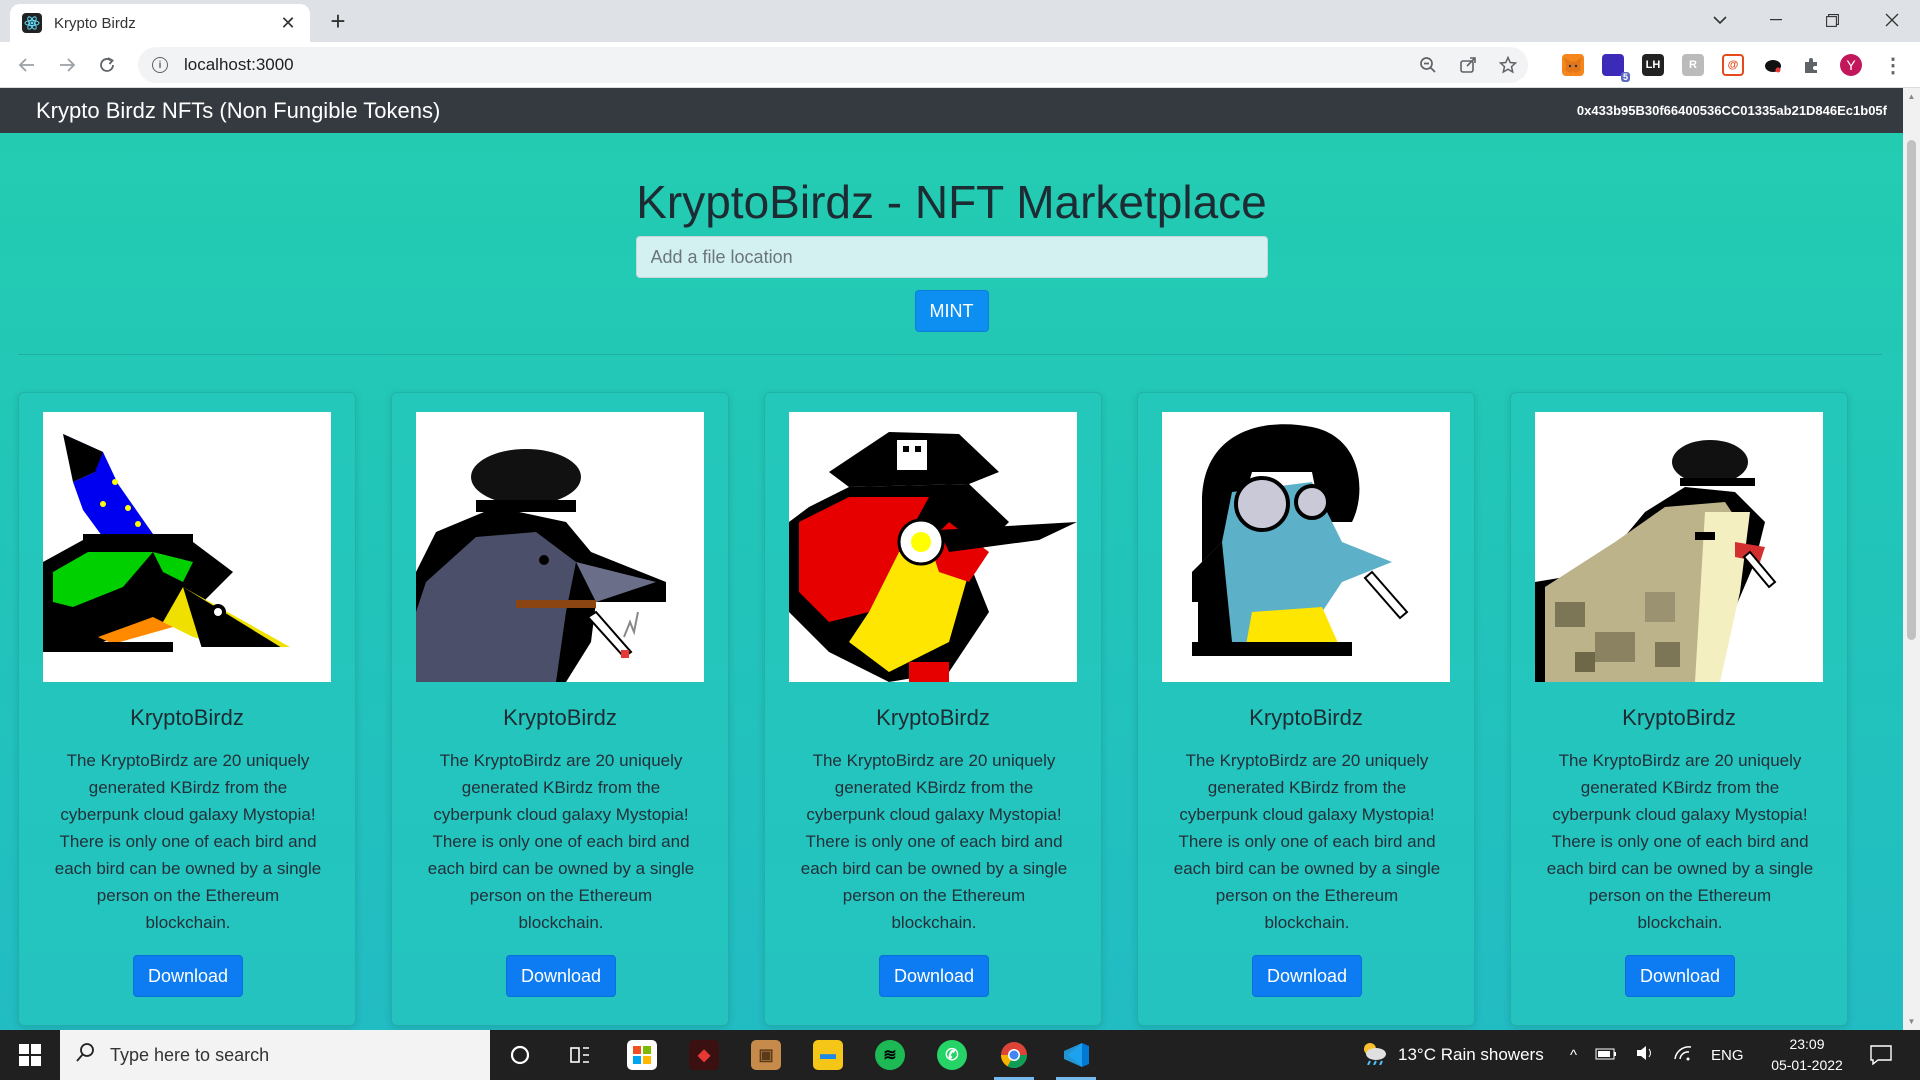 The width and height of the screenshot is (1920, 1080). I want to click on tab-search-icon, so click(1720, 20).